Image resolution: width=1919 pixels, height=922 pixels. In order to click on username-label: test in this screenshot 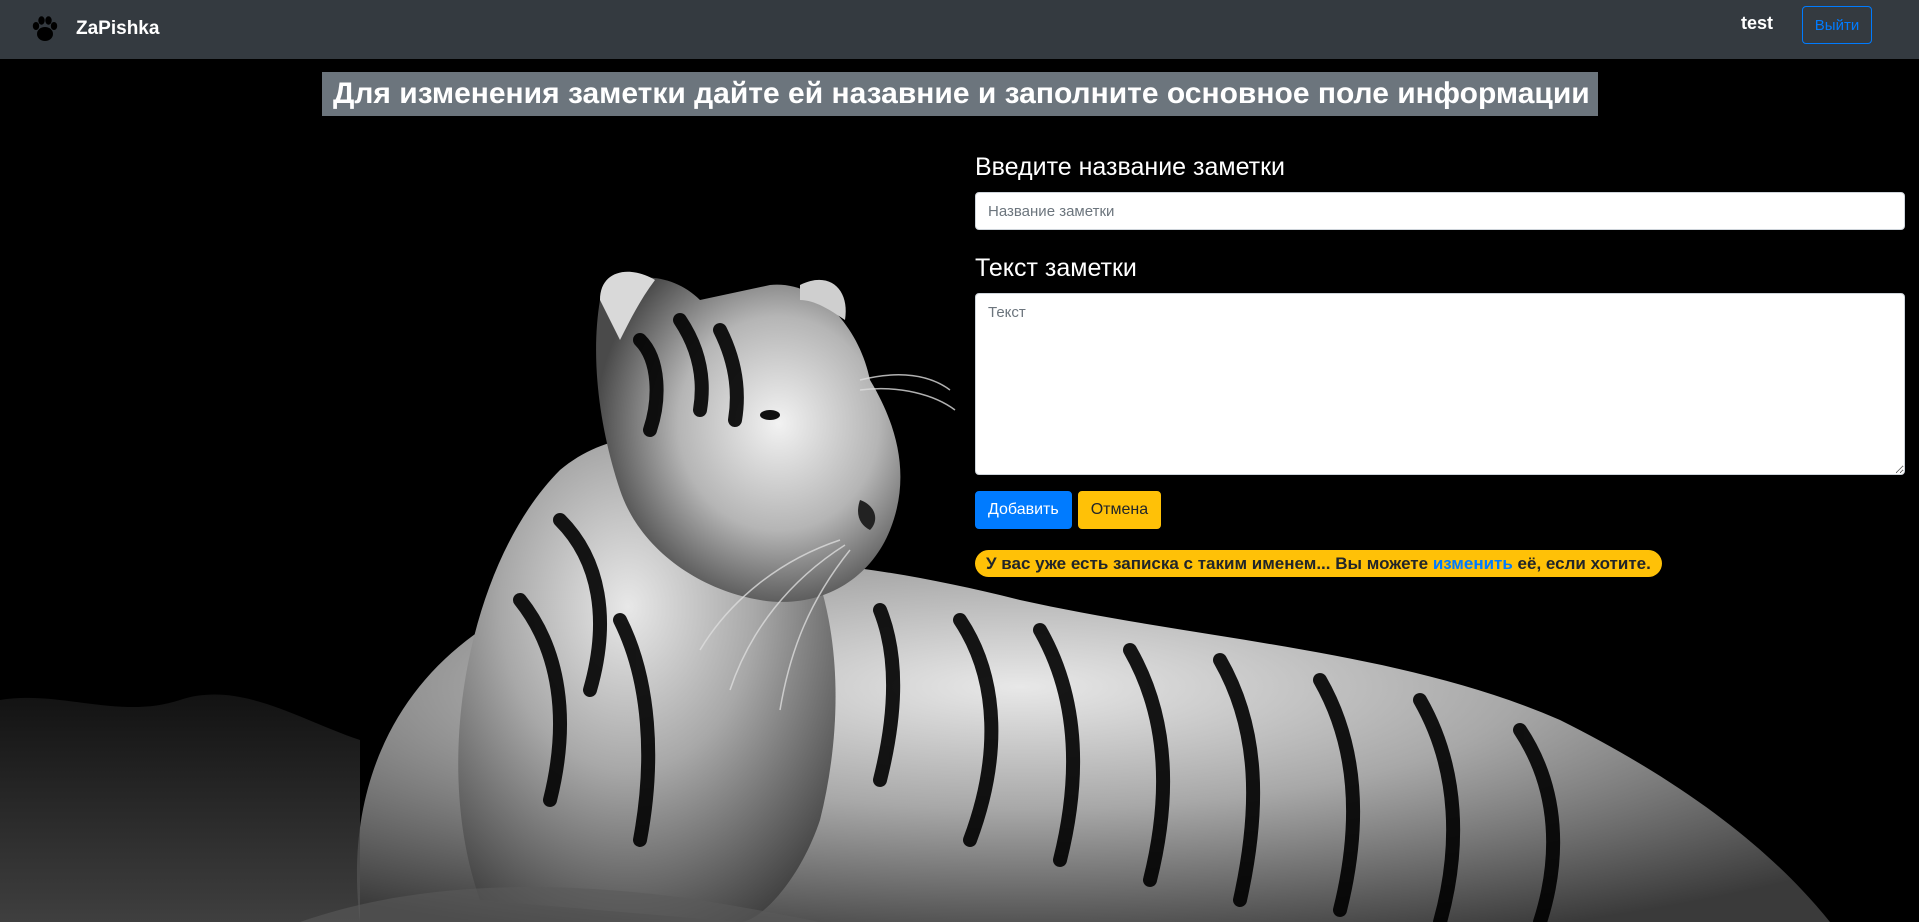, I will do `click(1756, 23)`.